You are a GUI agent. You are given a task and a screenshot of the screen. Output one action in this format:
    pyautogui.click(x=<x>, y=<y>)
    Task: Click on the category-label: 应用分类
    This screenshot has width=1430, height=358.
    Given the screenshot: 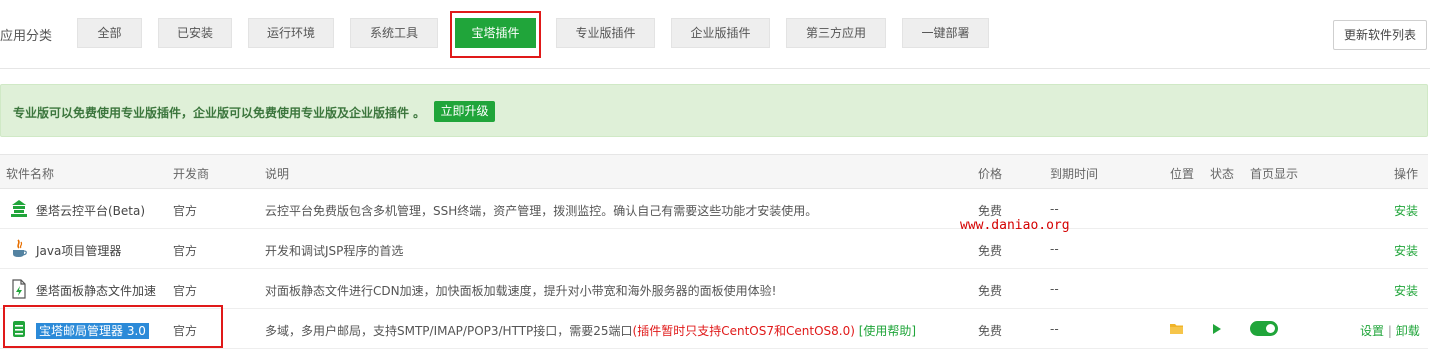 What is the action you would take?
    pyautogui.click(x=26, y=36)
    